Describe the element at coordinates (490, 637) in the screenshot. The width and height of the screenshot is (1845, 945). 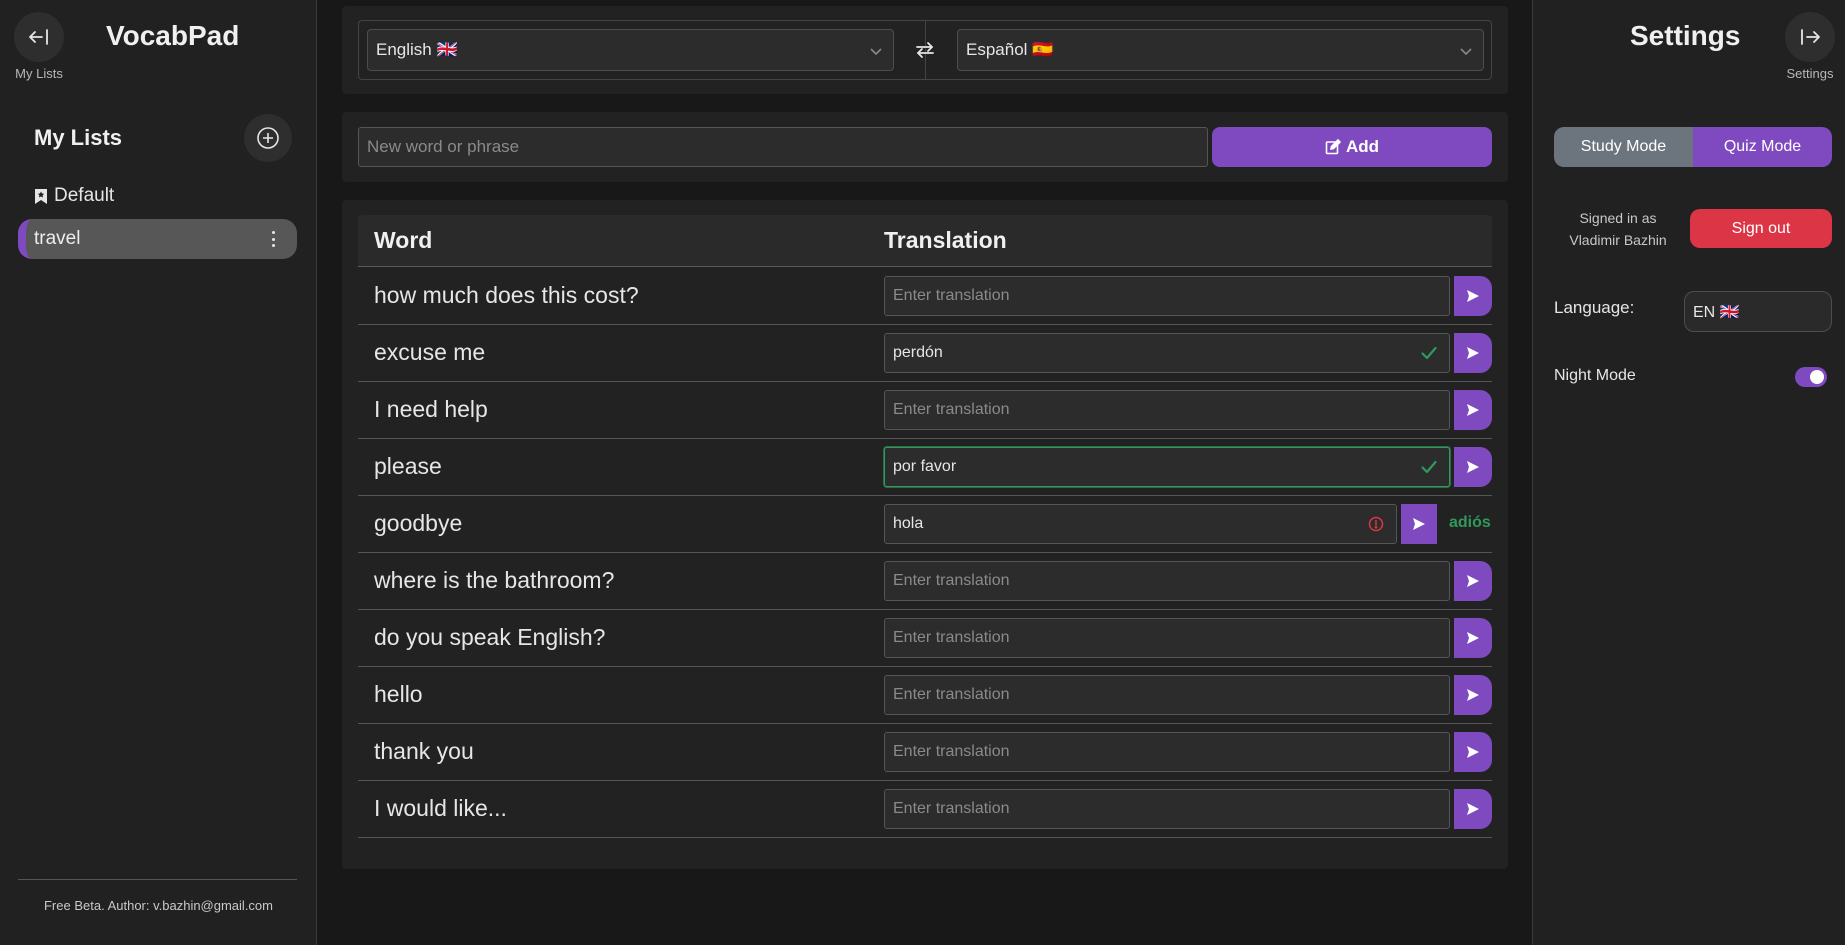
I see `word-cell: do you speak English?` at that location.